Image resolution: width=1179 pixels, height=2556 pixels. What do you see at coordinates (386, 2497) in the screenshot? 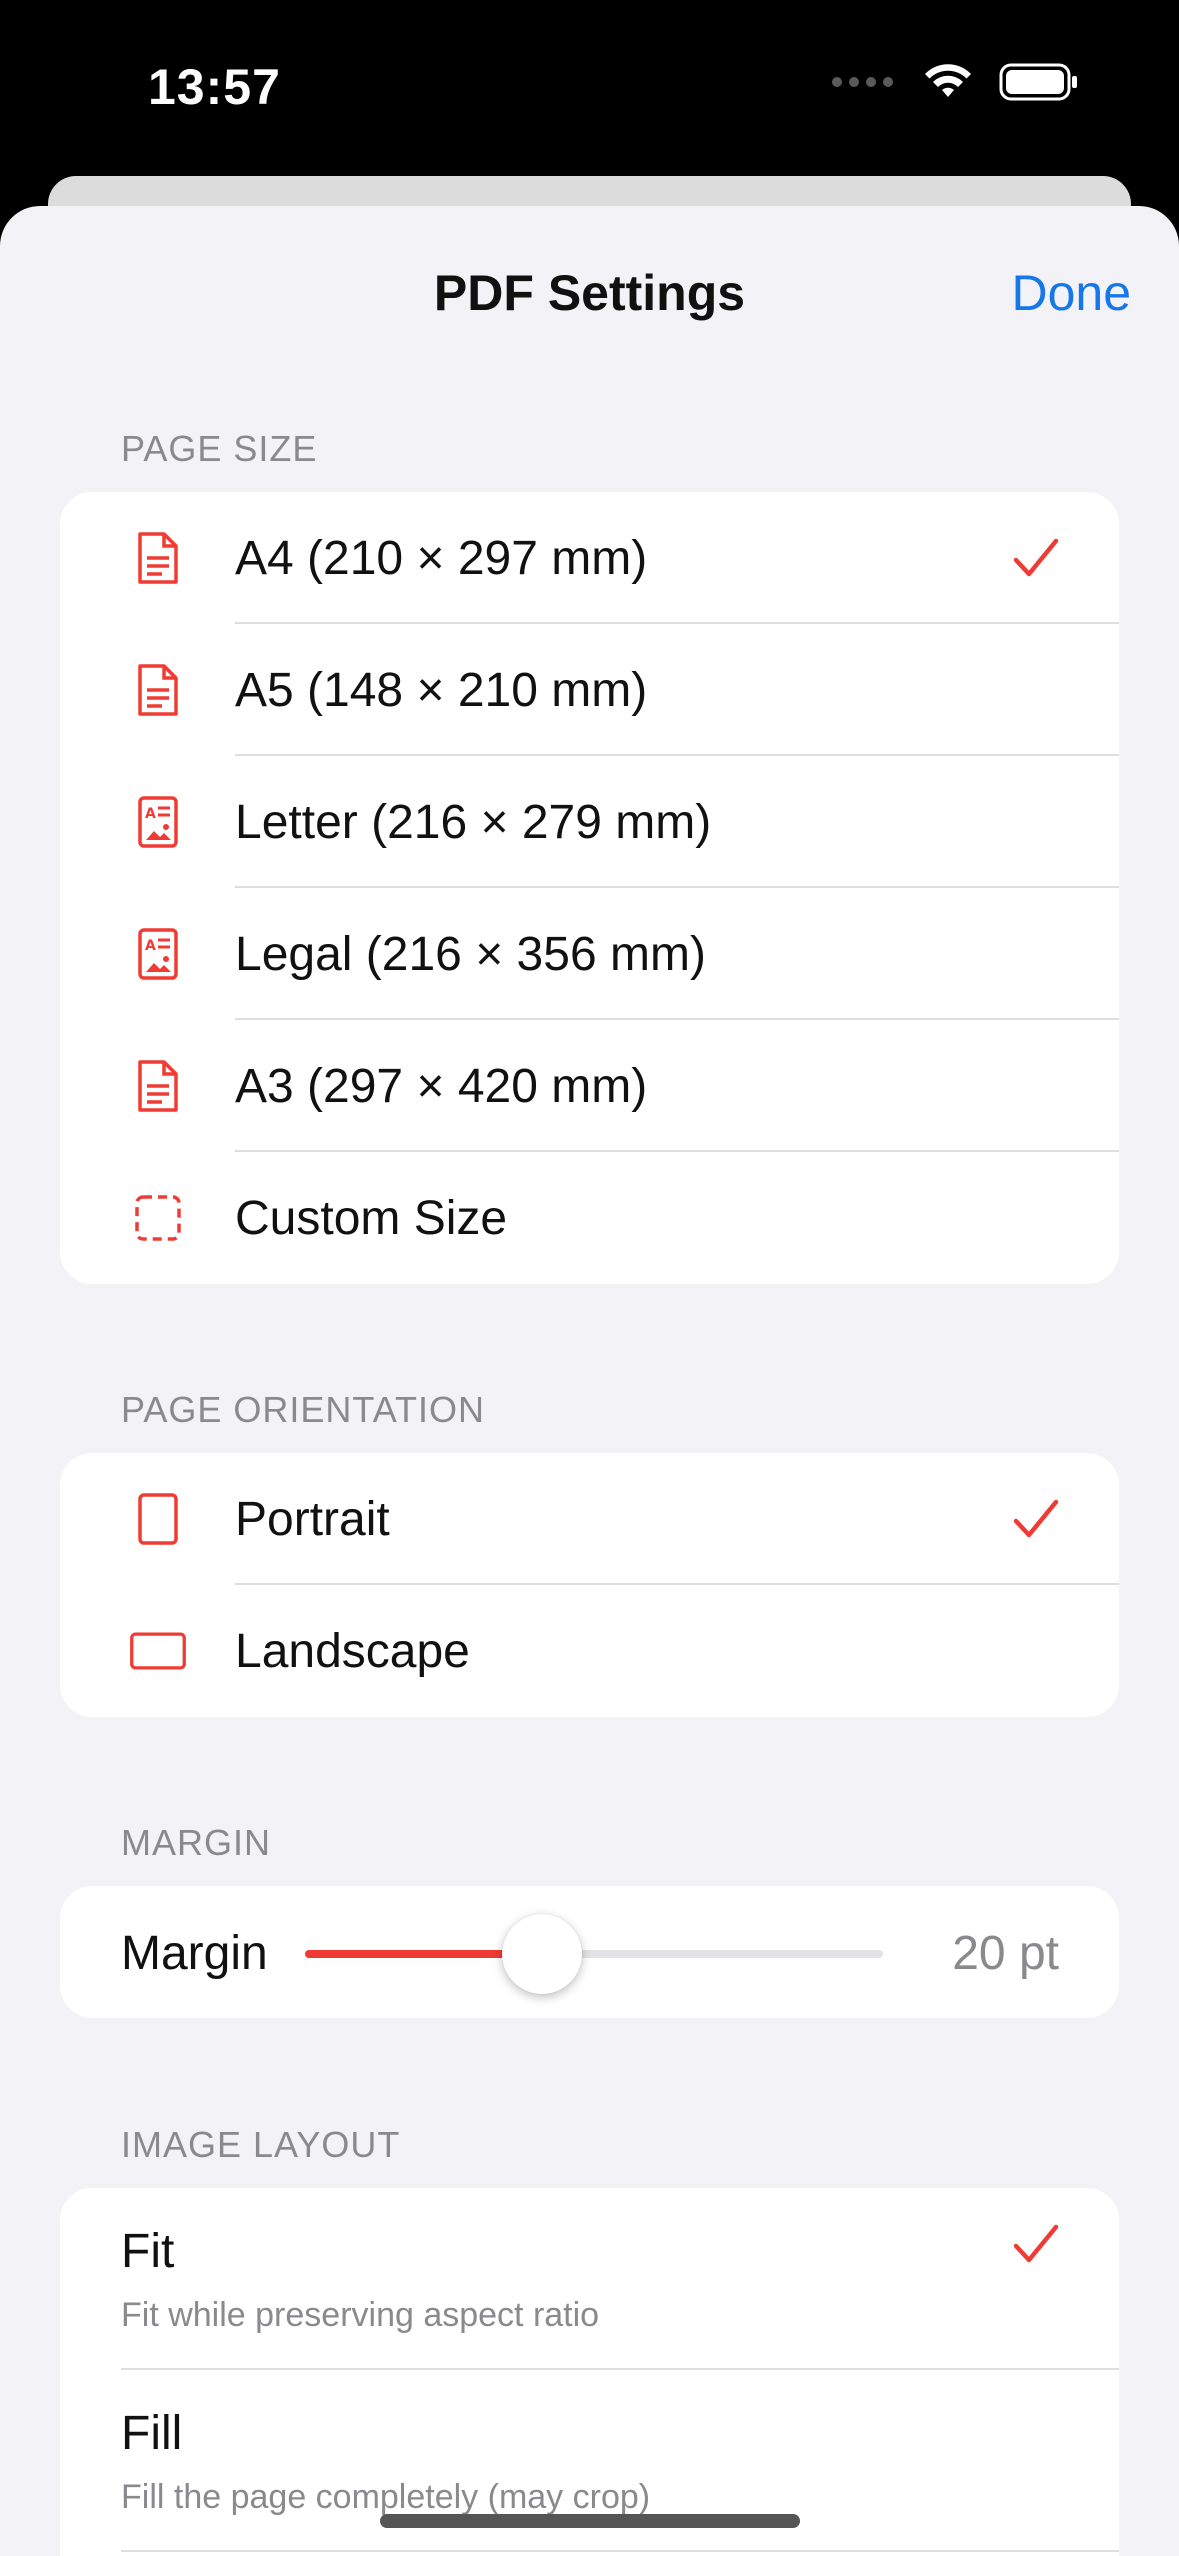
I see `layout-subtitle: Fill the page completely (may crop)` at bounding box center [386, 2497].